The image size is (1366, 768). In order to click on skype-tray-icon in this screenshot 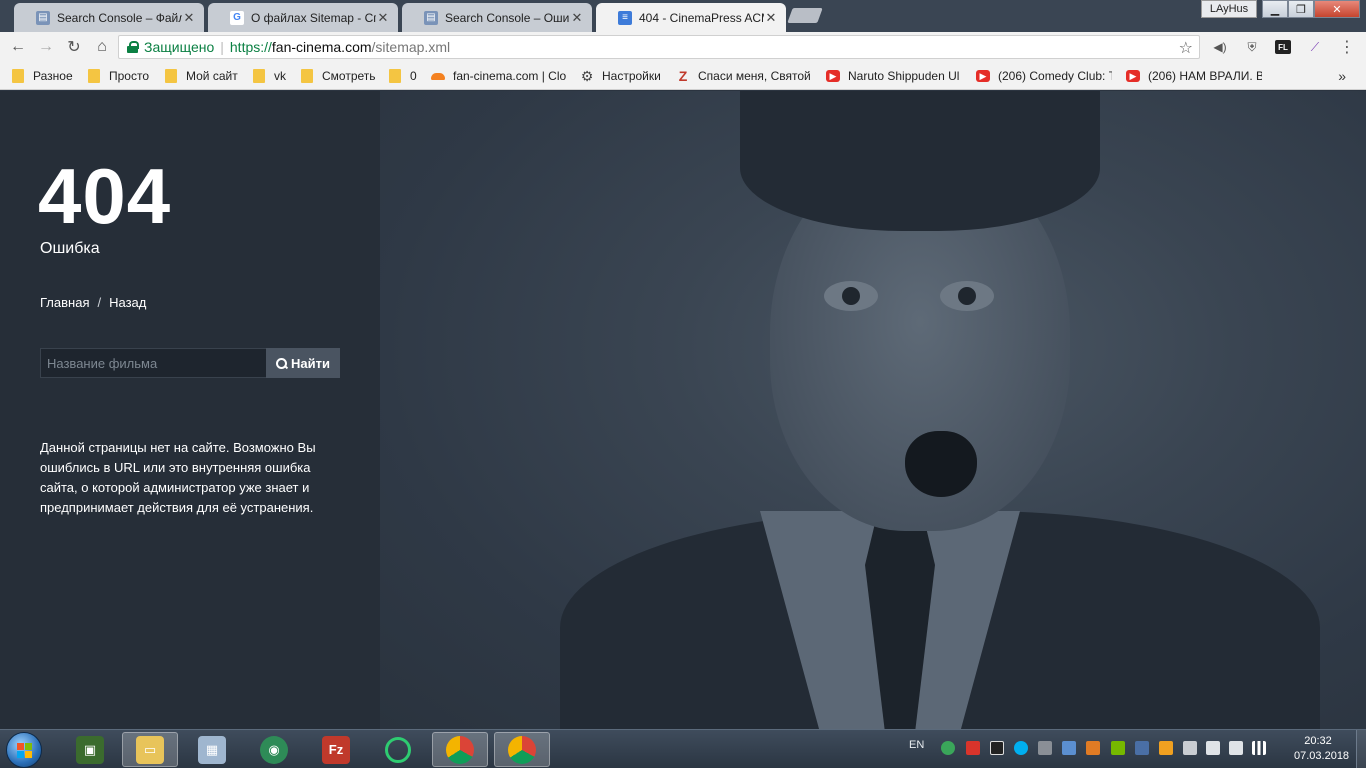, I will do `click(1021, 748)`.